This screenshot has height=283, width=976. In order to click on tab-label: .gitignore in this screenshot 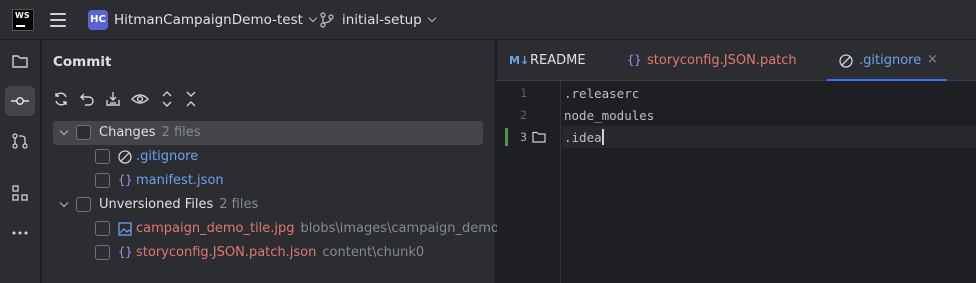, I will do `click(890, 60)`.